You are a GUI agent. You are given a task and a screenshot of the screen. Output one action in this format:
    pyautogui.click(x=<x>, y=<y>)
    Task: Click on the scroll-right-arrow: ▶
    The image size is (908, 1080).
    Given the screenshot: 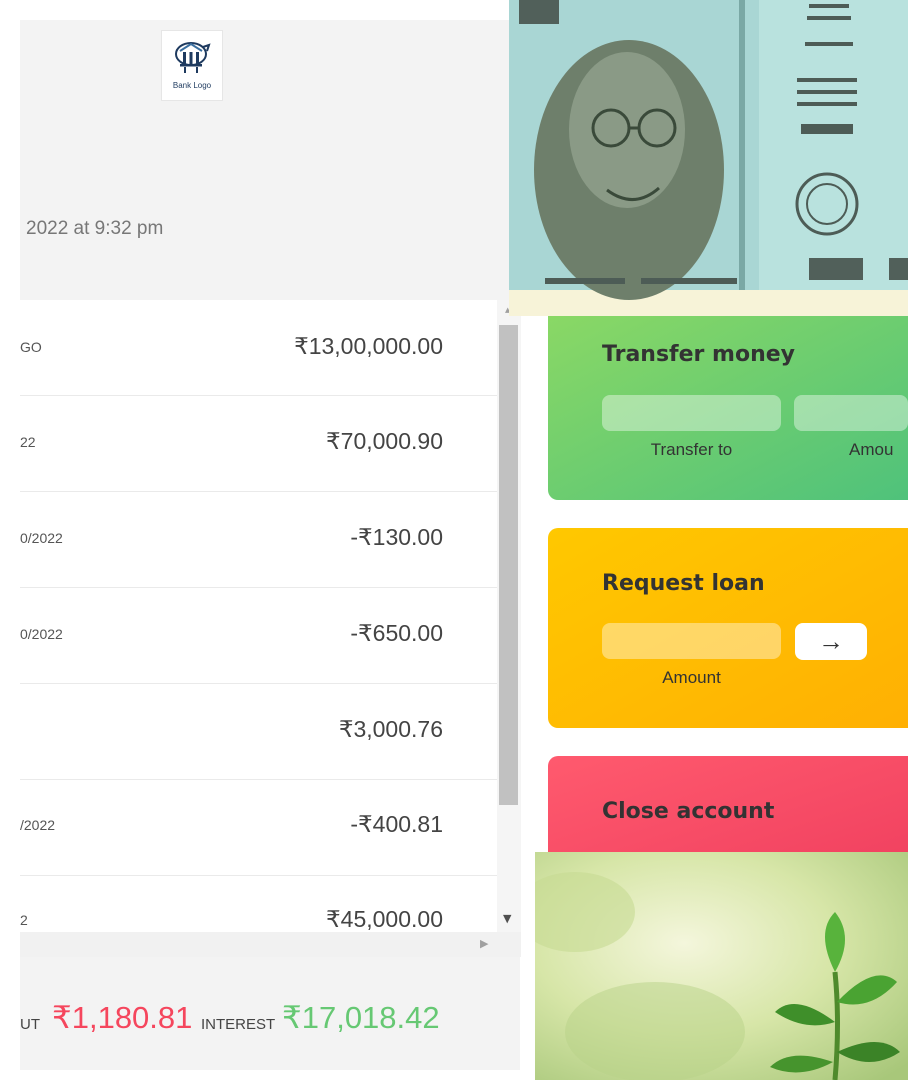 What is the action you would take?
    pyautogui.click(x=484, y=943)
    